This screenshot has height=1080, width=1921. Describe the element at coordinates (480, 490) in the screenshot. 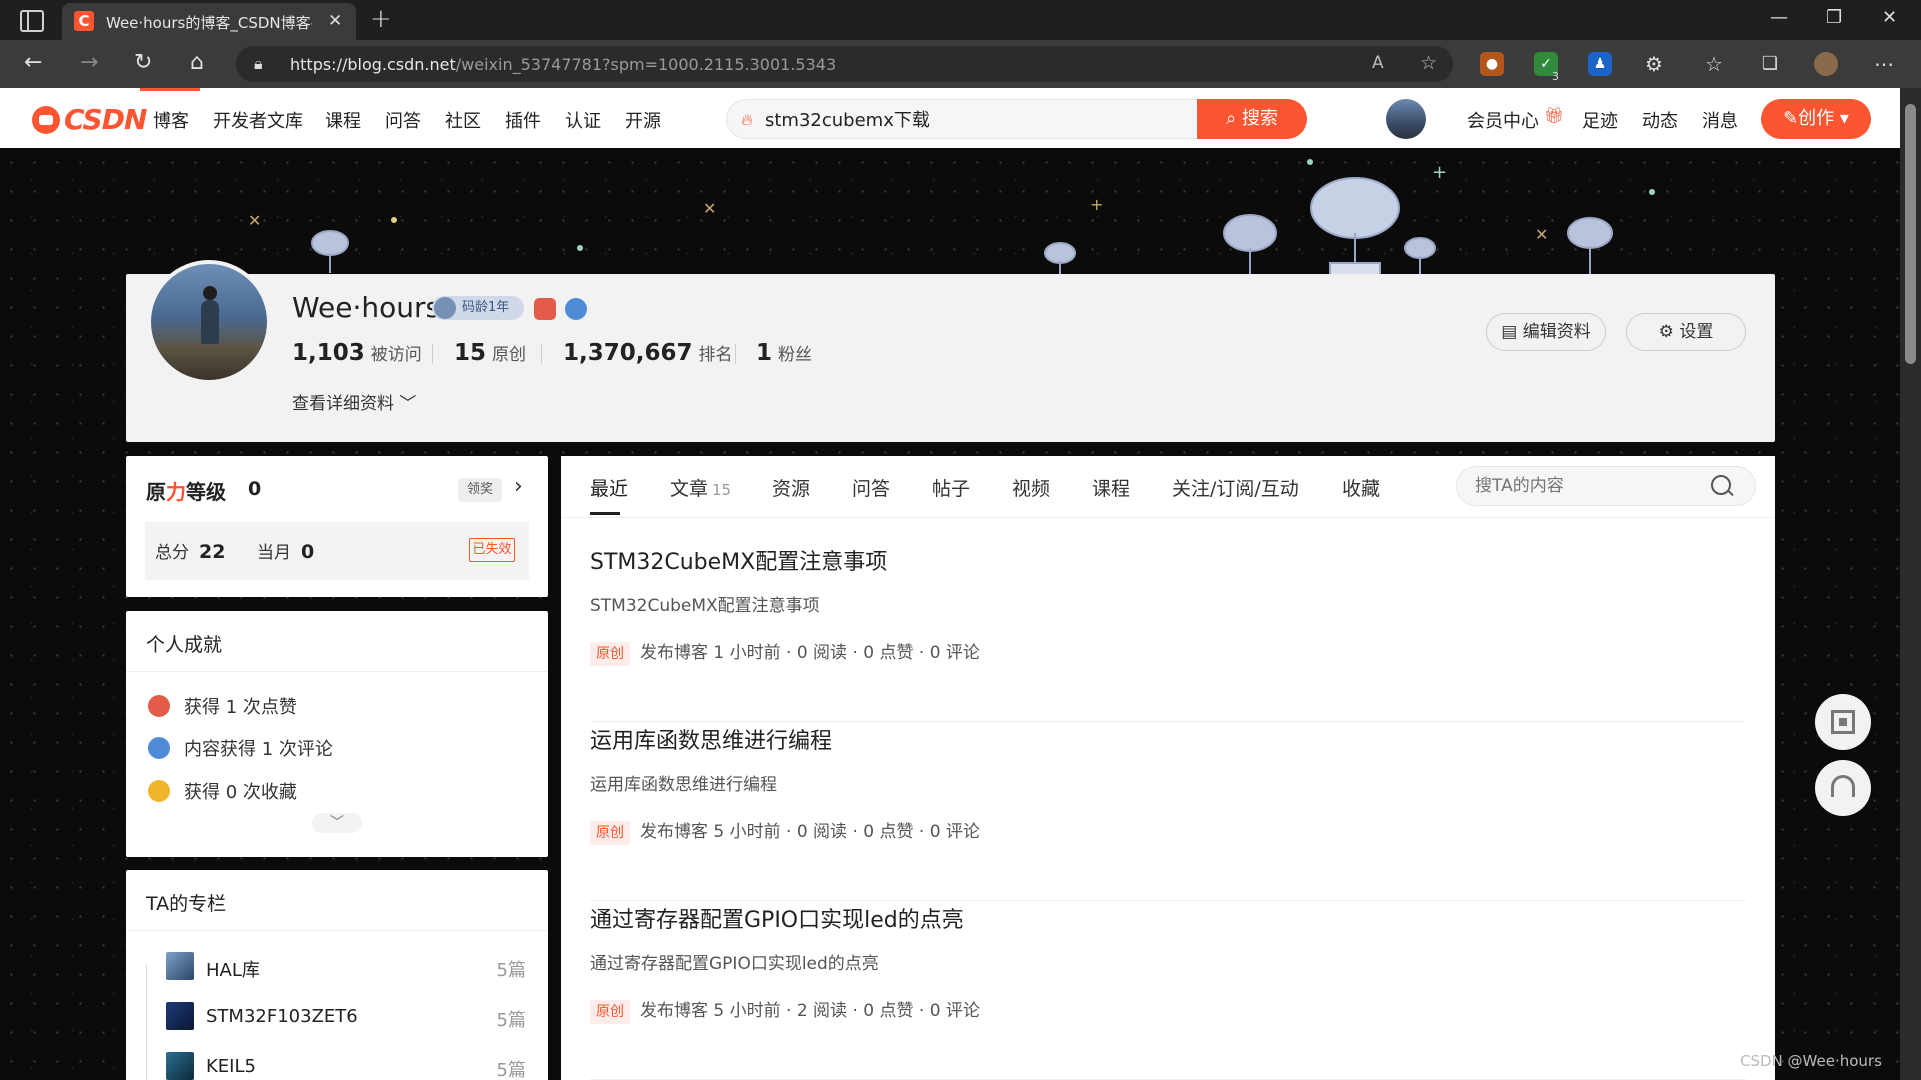

I see `claim-reward-button: 领奖` at that location.